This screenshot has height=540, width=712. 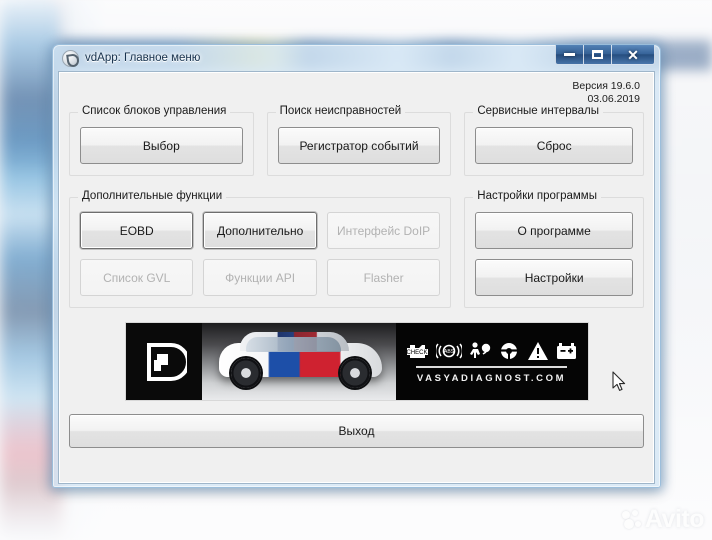 What do you see at coordinates (137, 277) in the screenshot?
I see `gvl-list-button: Список GVL` at bounding box center [137, 277].